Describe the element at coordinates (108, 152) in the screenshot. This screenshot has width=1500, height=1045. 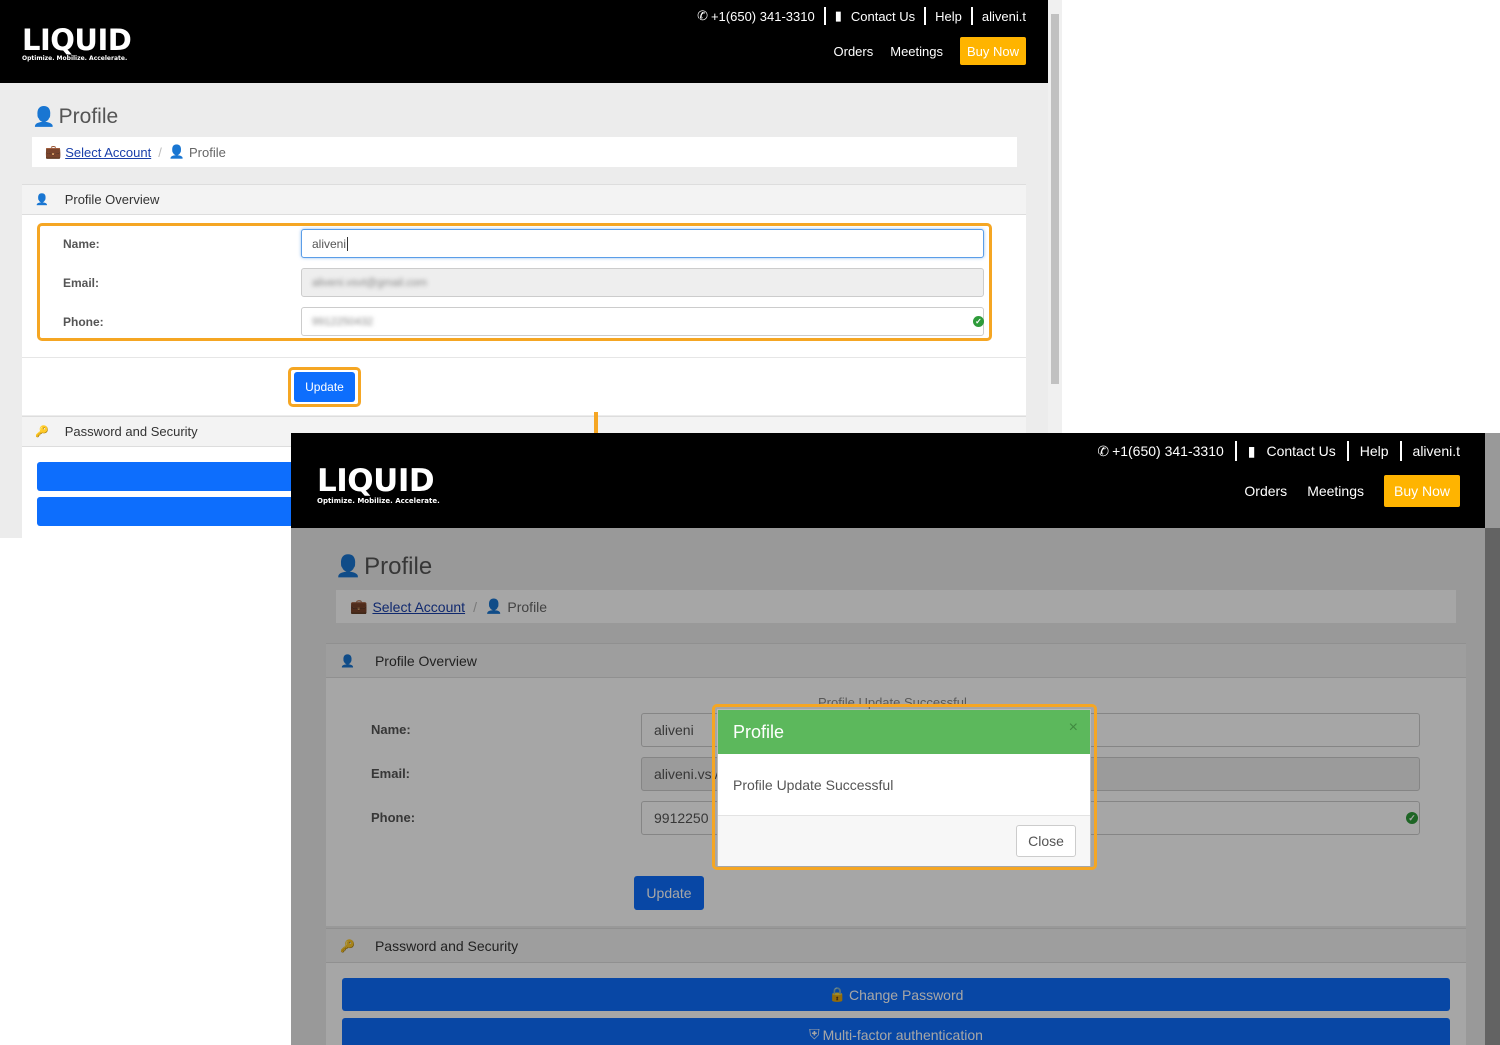
I see `breadcrumb-select-account: Select Account` at that location.